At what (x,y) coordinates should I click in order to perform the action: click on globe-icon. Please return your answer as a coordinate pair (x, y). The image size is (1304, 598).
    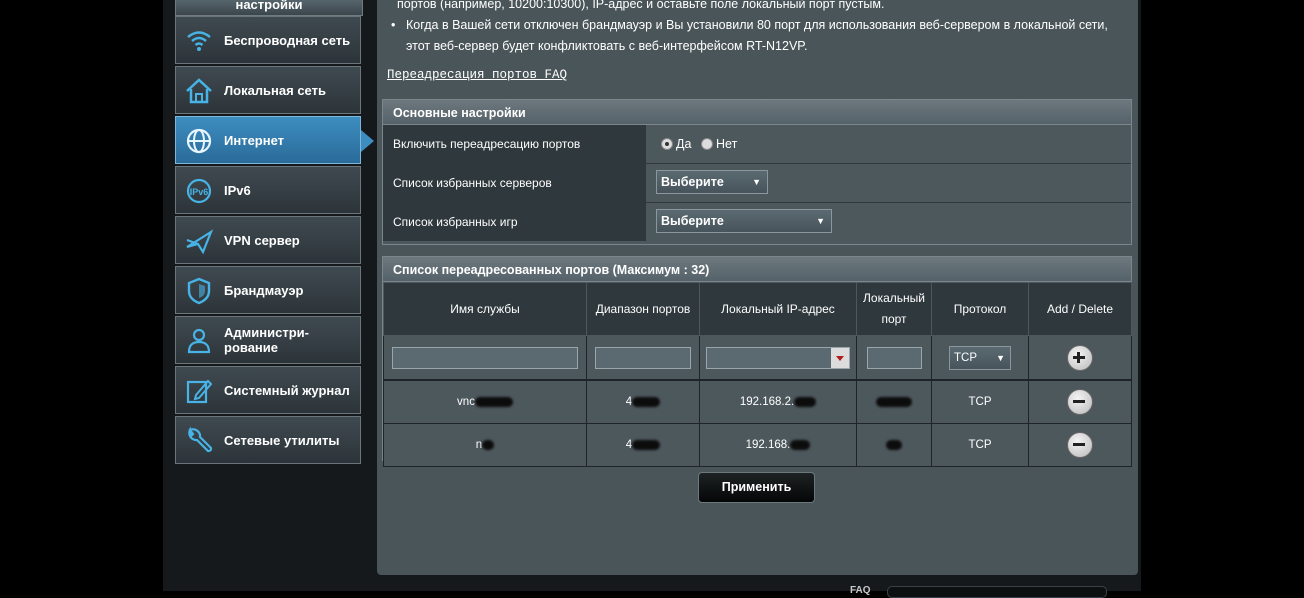
    Looking at the image, I should click on (199, 141).